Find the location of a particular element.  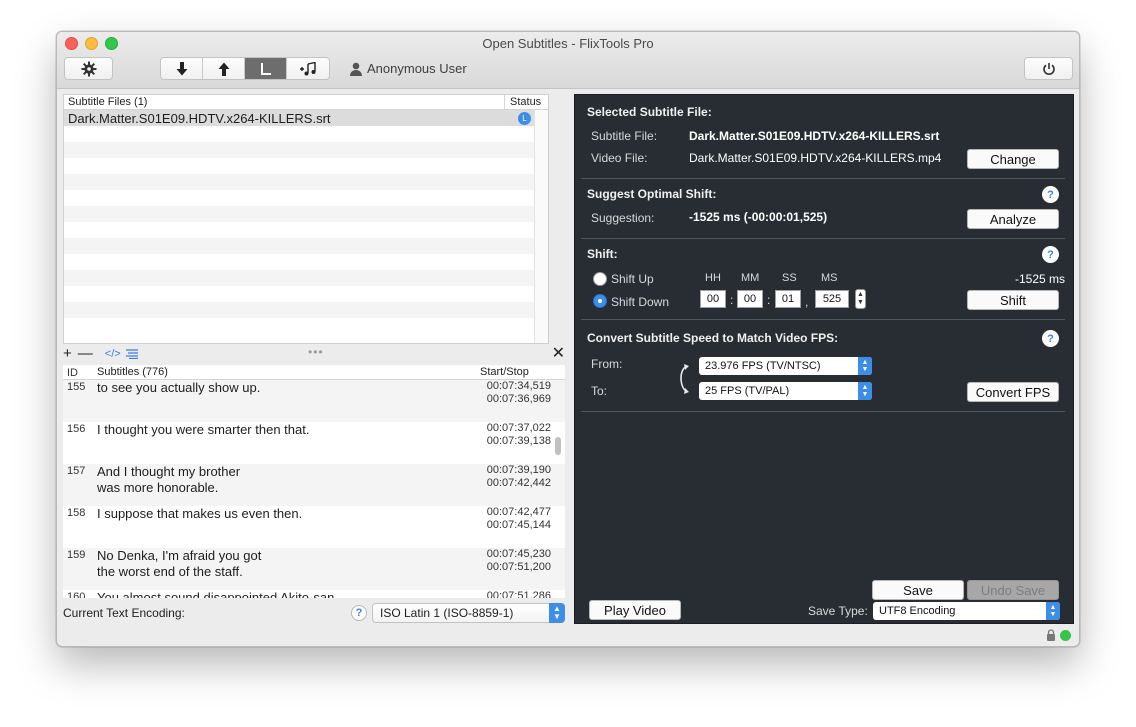

seconds-field: 01 is located at coordinates (788, 299).